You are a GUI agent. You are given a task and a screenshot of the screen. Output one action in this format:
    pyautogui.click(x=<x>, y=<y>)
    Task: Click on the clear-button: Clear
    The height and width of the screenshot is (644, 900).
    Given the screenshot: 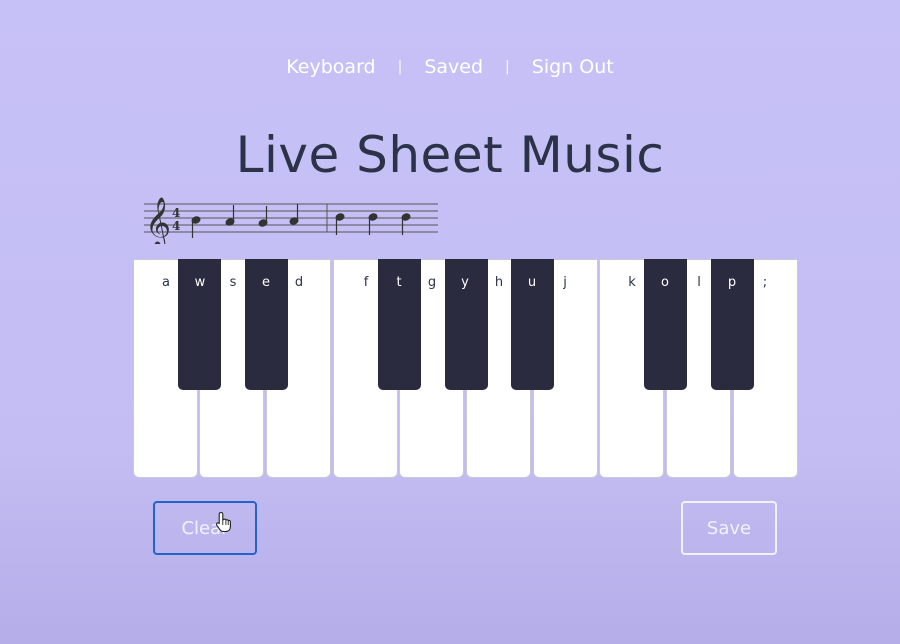 What is the action you would take?
    pyautogui.click(x=205, y=528)
    